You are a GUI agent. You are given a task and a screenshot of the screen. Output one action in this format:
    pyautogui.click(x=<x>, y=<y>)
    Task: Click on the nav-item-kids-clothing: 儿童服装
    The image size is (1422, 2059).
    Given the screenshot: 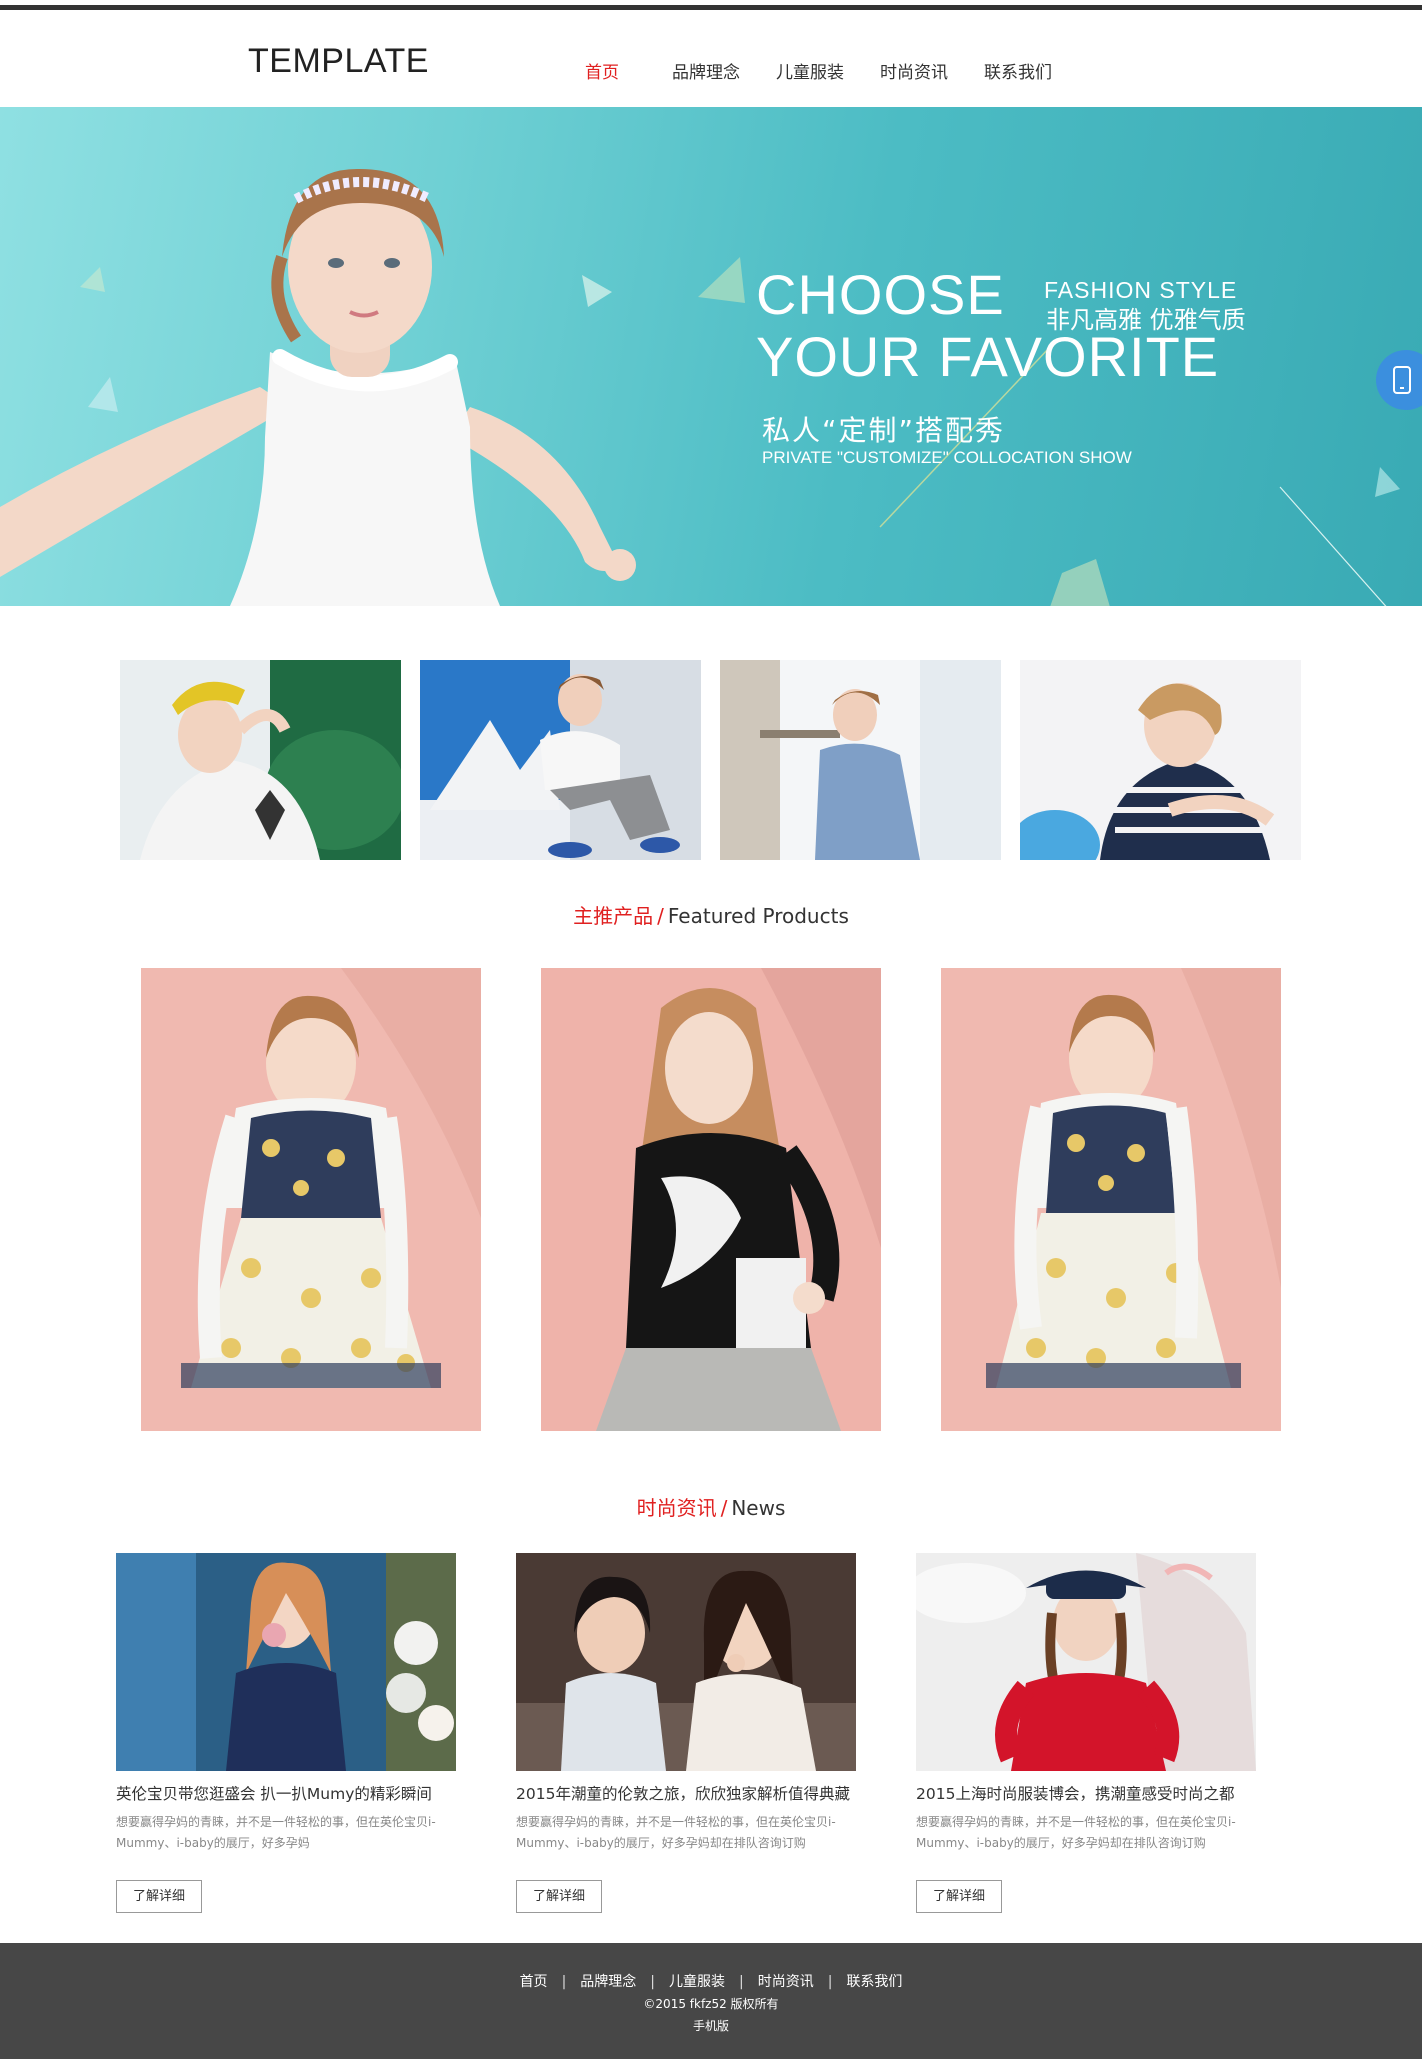 What is the action you would take?
    pyautogui.click(x=810, y=70)
    